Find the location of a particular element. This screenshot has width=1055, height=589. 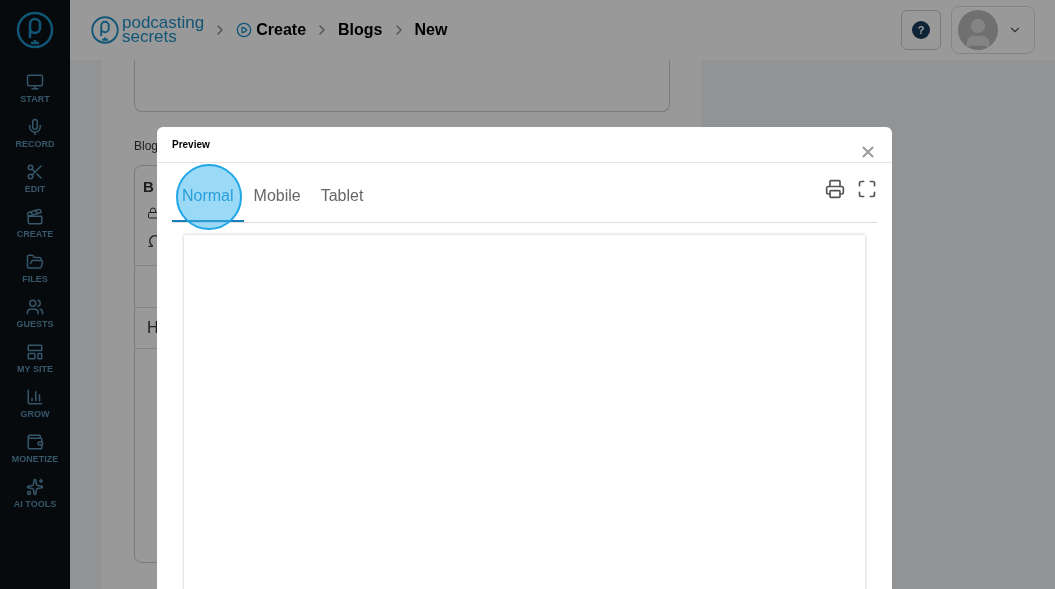

sidebar-item: AI TOOLS is located at coordinates (35, 493).